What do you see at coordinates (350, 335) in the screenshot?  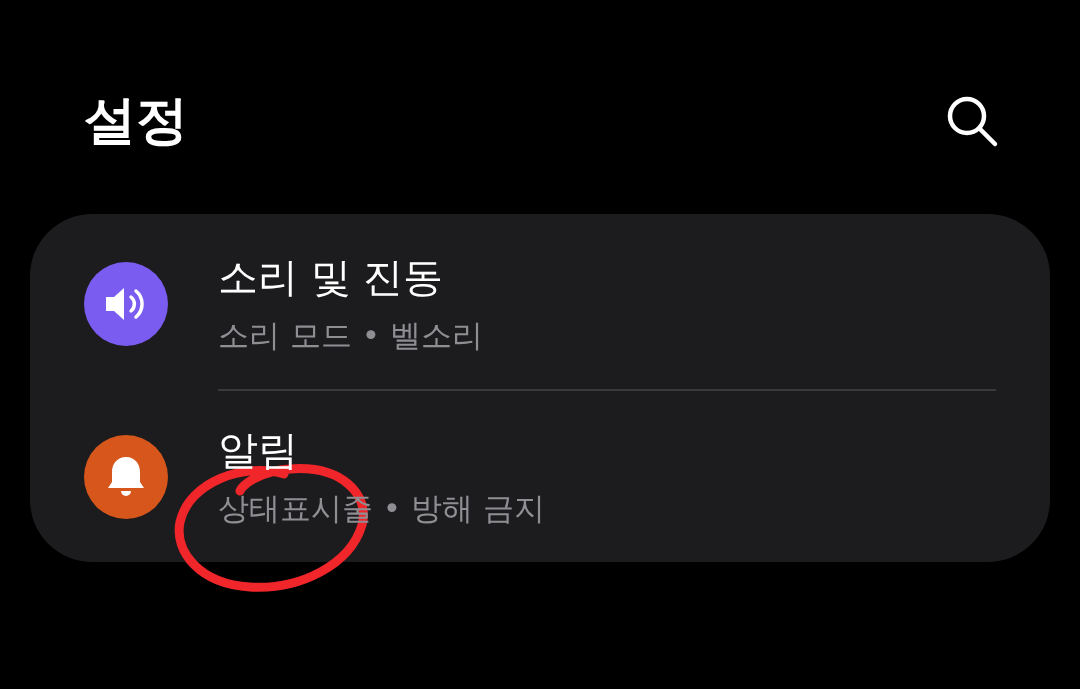 I see `setting-subtitle: 소리 모드 • 벨소리` at bounding box center [350, 335].